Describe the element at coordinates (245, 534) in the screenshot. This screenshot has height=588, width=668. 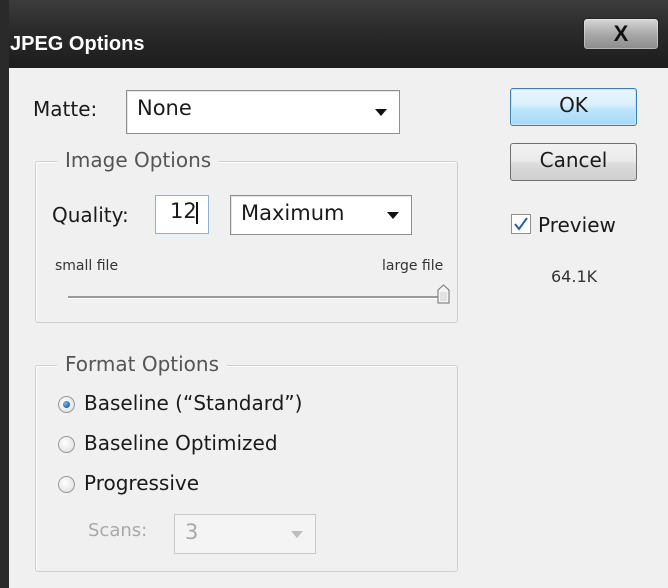
I see `scans-select: 3` at that location.